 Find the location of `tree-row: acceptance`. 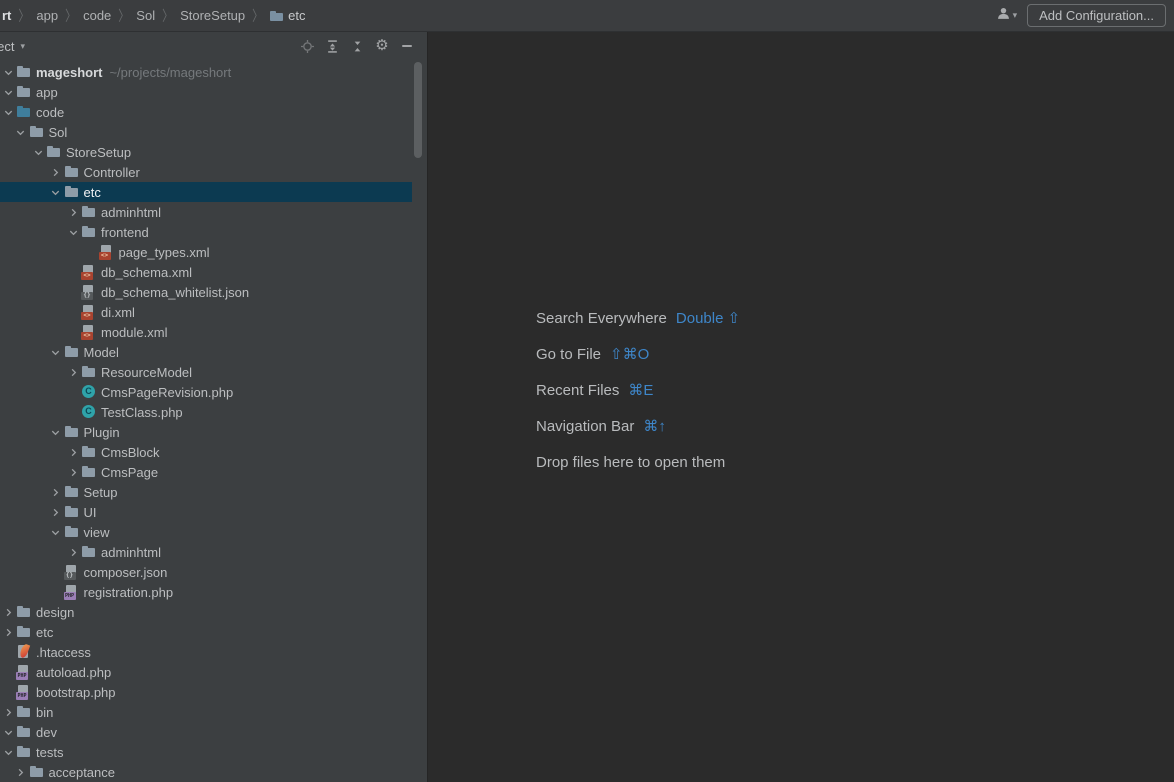

tree-row: acceptance is located at coordinates (206, 772).